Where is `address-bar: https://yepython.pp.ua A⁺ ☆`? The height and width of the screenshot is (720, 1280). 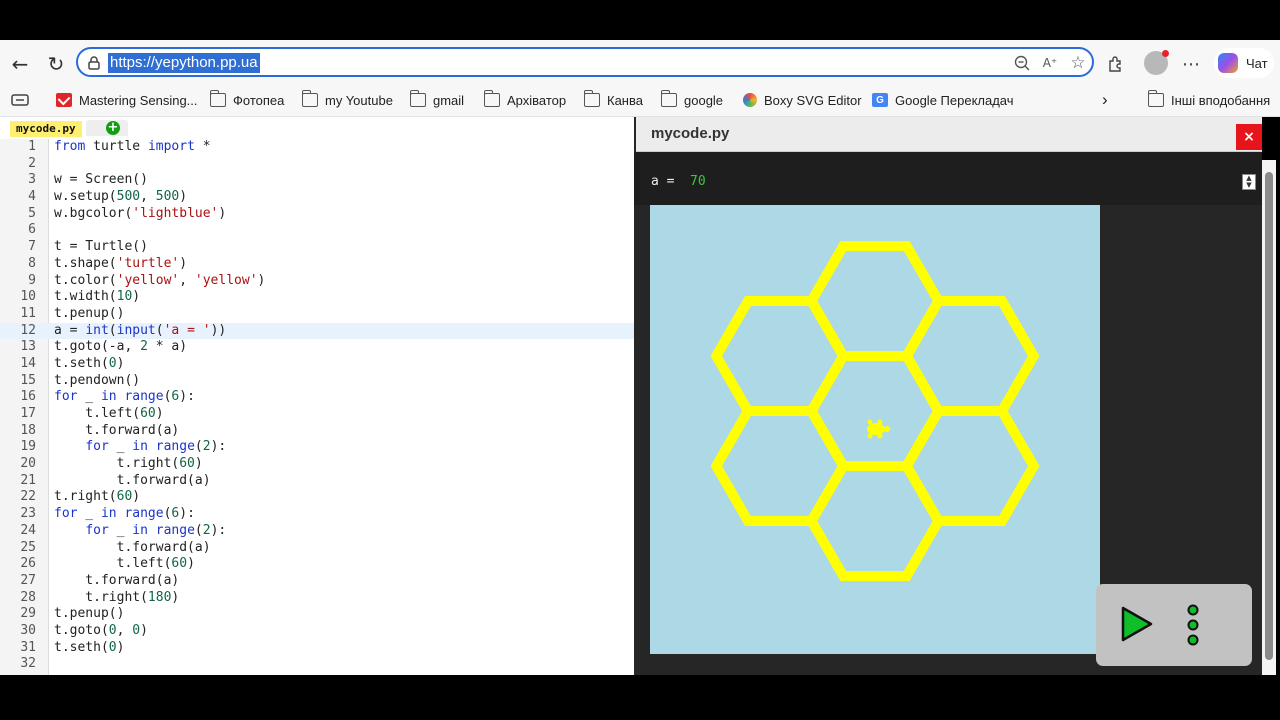 address-bar: https://yepython.pp.ua A⁺ ☆ is located at coordinates (585, 62).